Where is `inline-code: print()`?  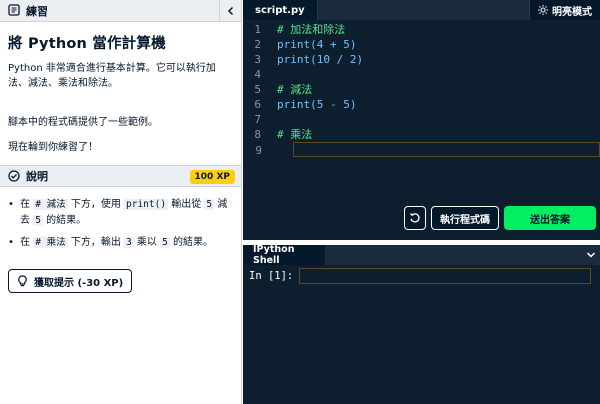 inline-code: print() is located at coordinates (146, 204).